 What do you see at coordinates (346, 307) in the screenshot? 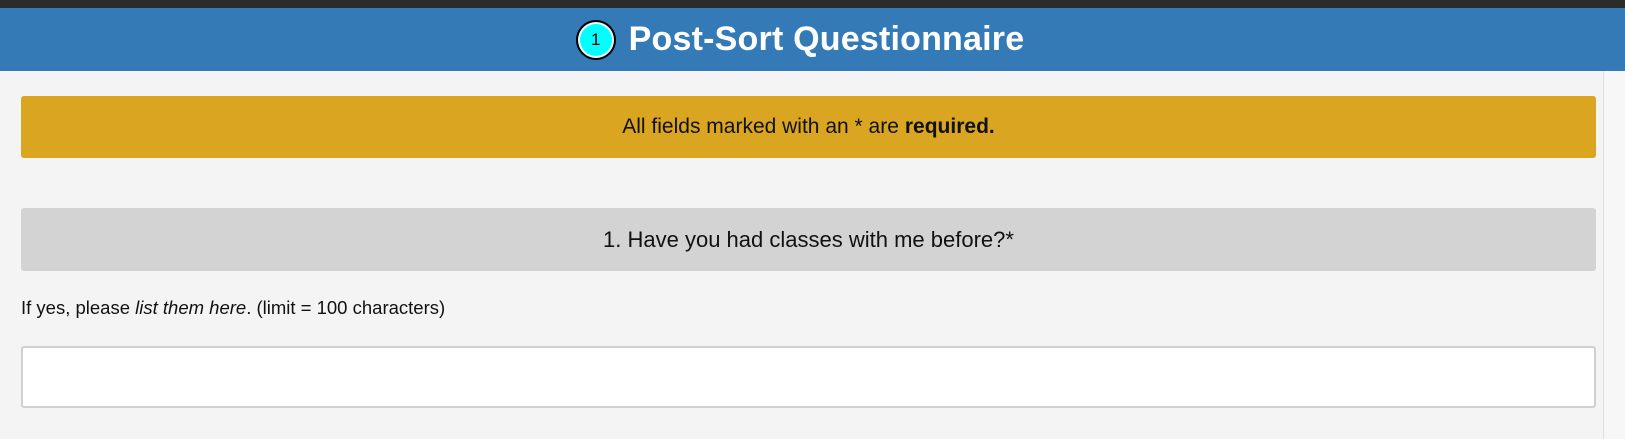
I see `instruction-suffix: . (limit = 100 characters)` at bounding box center [346, 307].